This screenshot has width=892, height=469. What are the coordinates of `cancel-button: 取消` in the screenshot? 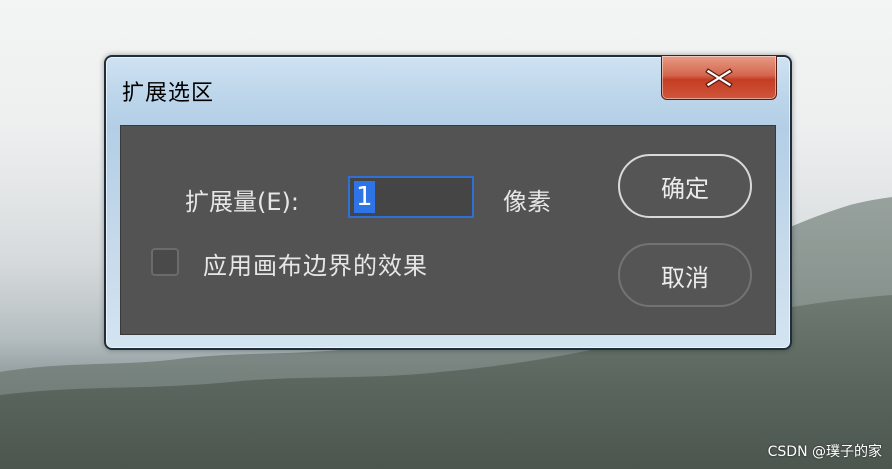 It's located at (685, 275).